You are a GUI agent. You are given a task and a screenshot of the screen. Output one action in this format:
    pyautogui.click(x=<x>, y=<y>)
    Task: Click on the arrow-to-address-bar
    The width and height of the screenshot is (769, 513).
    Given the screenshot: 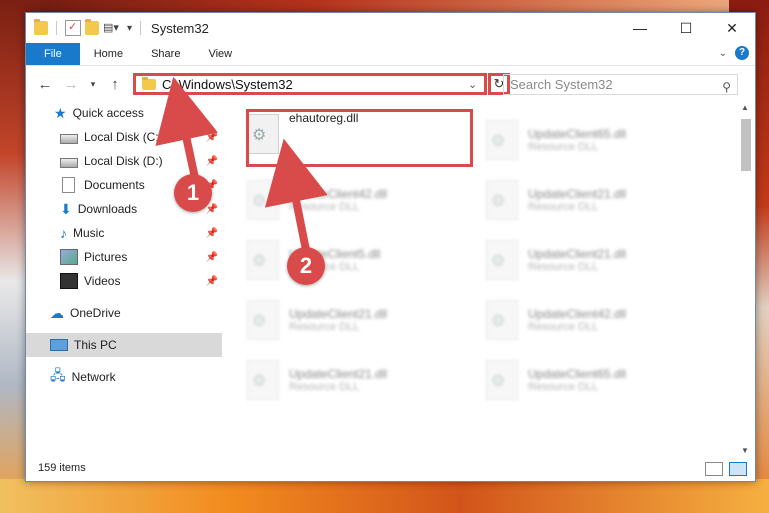 What is the action you would take?
    pyautogui.click(x=186, y=127)
    